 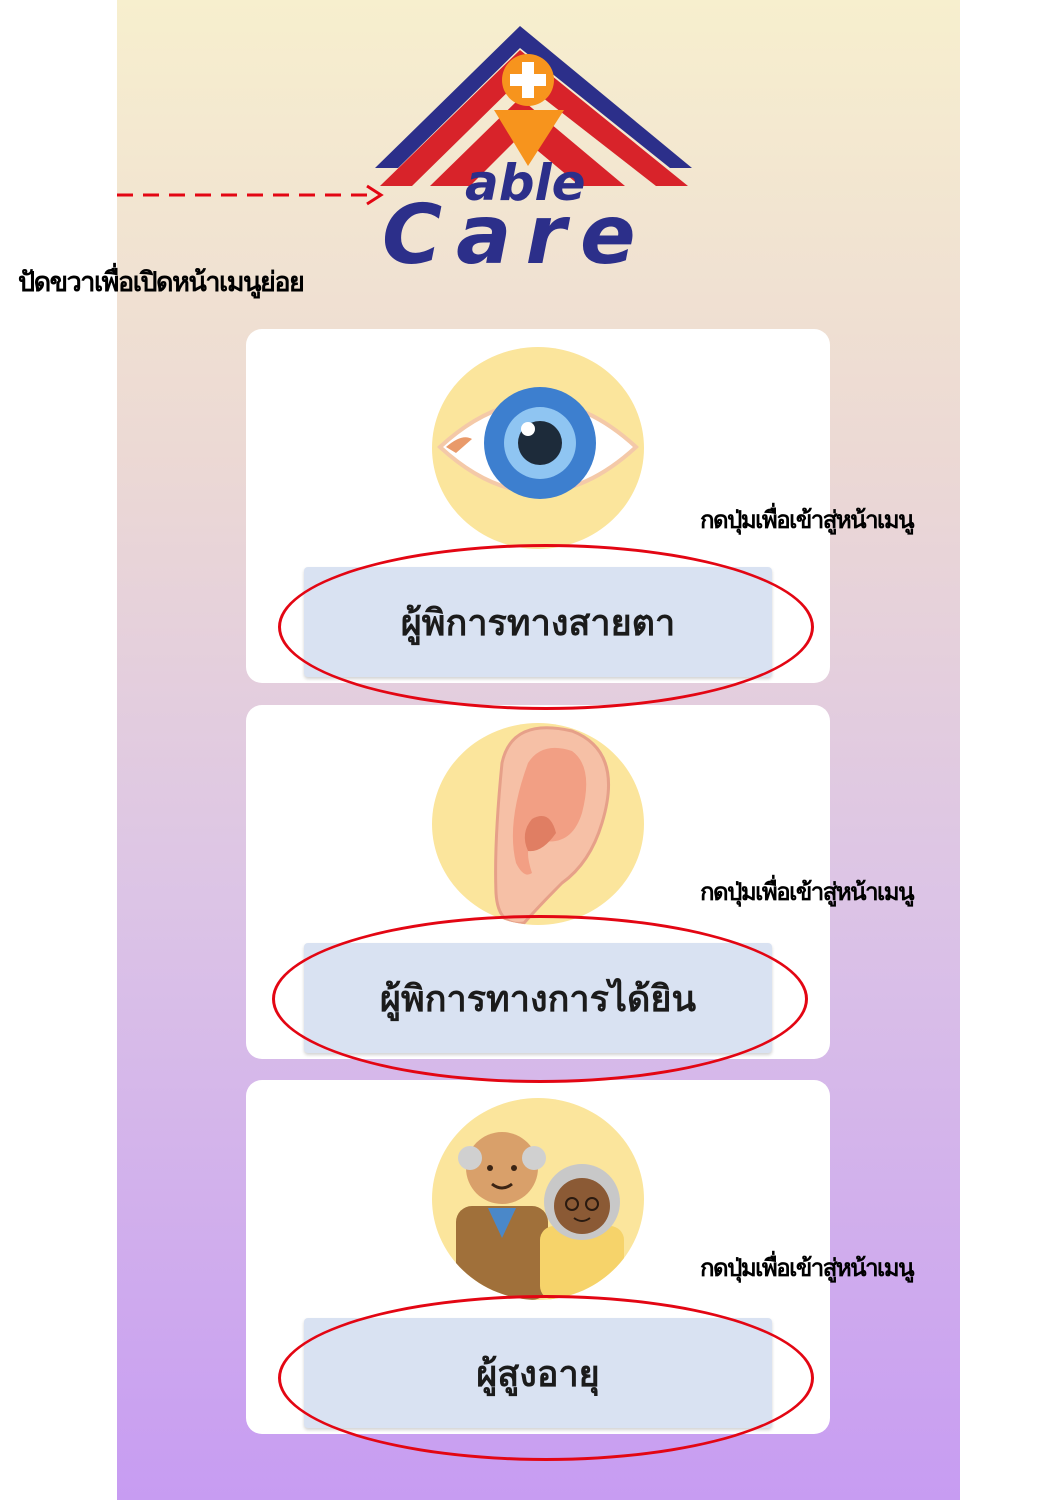 What do you see at coordinates (535, 150) in the screenshot?
I see `able-care-logo: able Care` at bounding box center [535, 150].